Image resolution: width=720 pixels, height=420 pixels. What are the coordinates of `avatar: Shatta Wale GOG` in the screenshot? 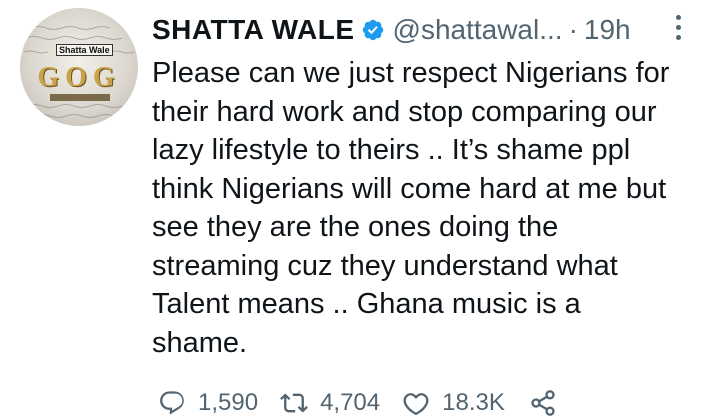 It's located at (79, 67).